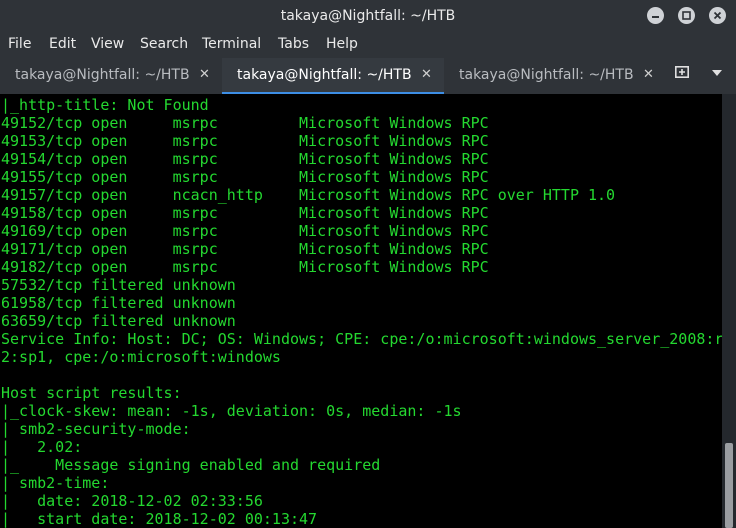 The height and width of the screenshot is (528, 736). Describe the element at coordinates (118, 285) in the screenshot. I see `terminal-line: 57532/tcp filtered unknown` at that location.